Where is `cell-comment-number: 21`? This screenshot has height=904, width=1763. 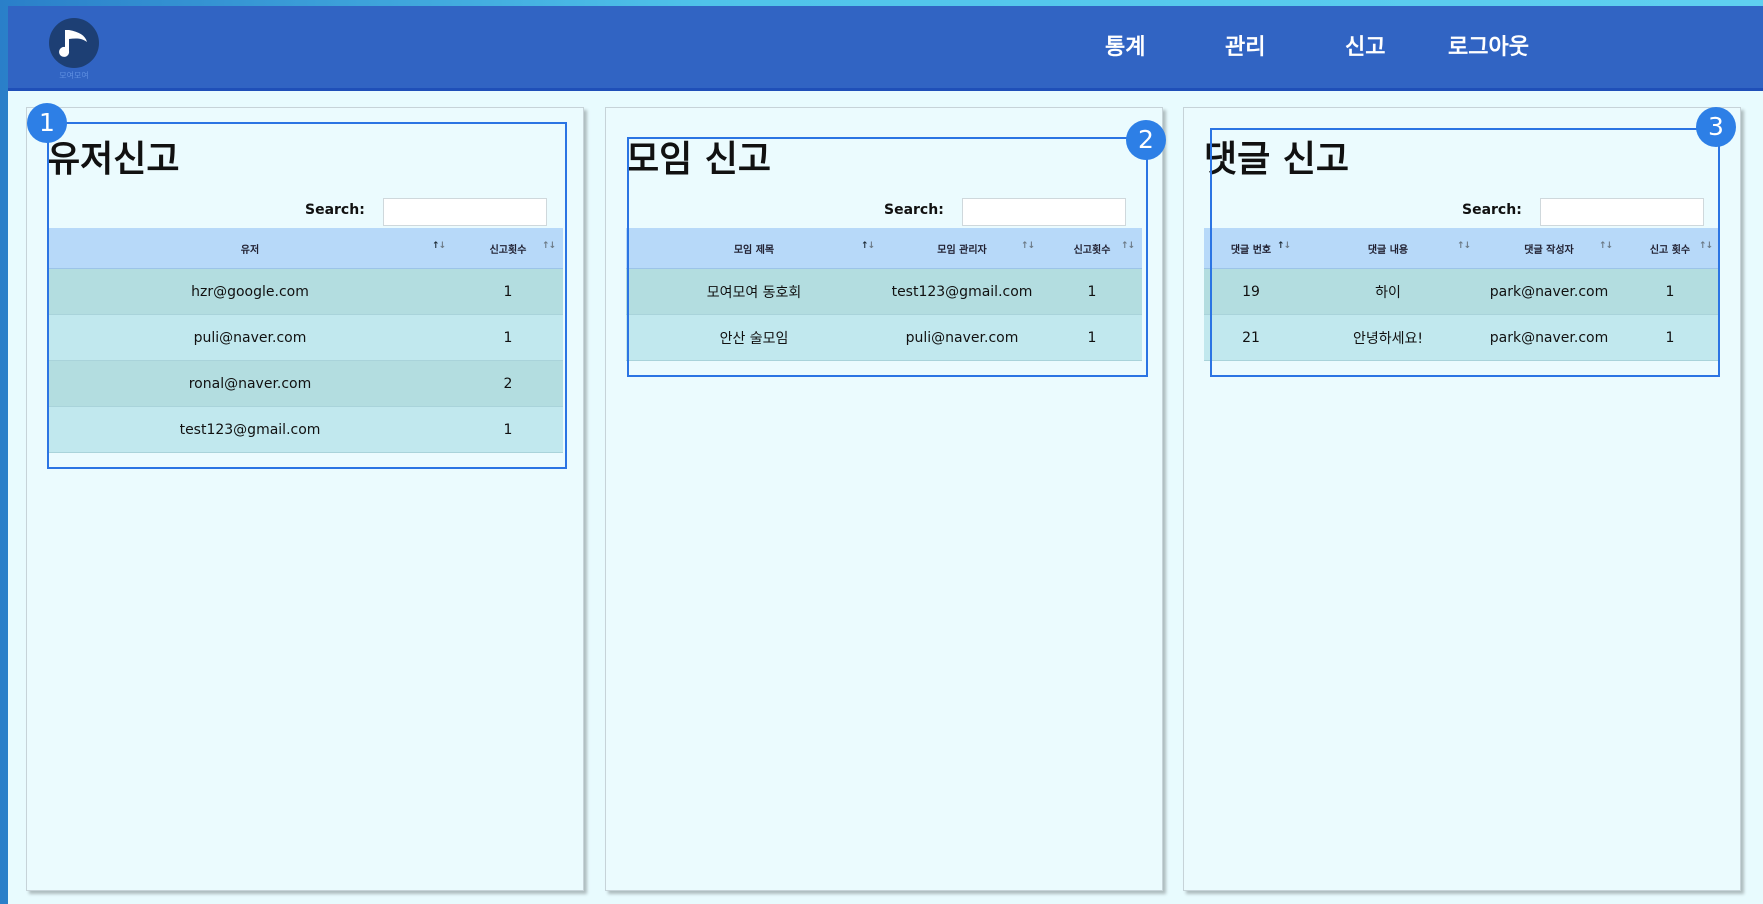
cell-comment-number: 21 is located at coordinates (1251, 337).